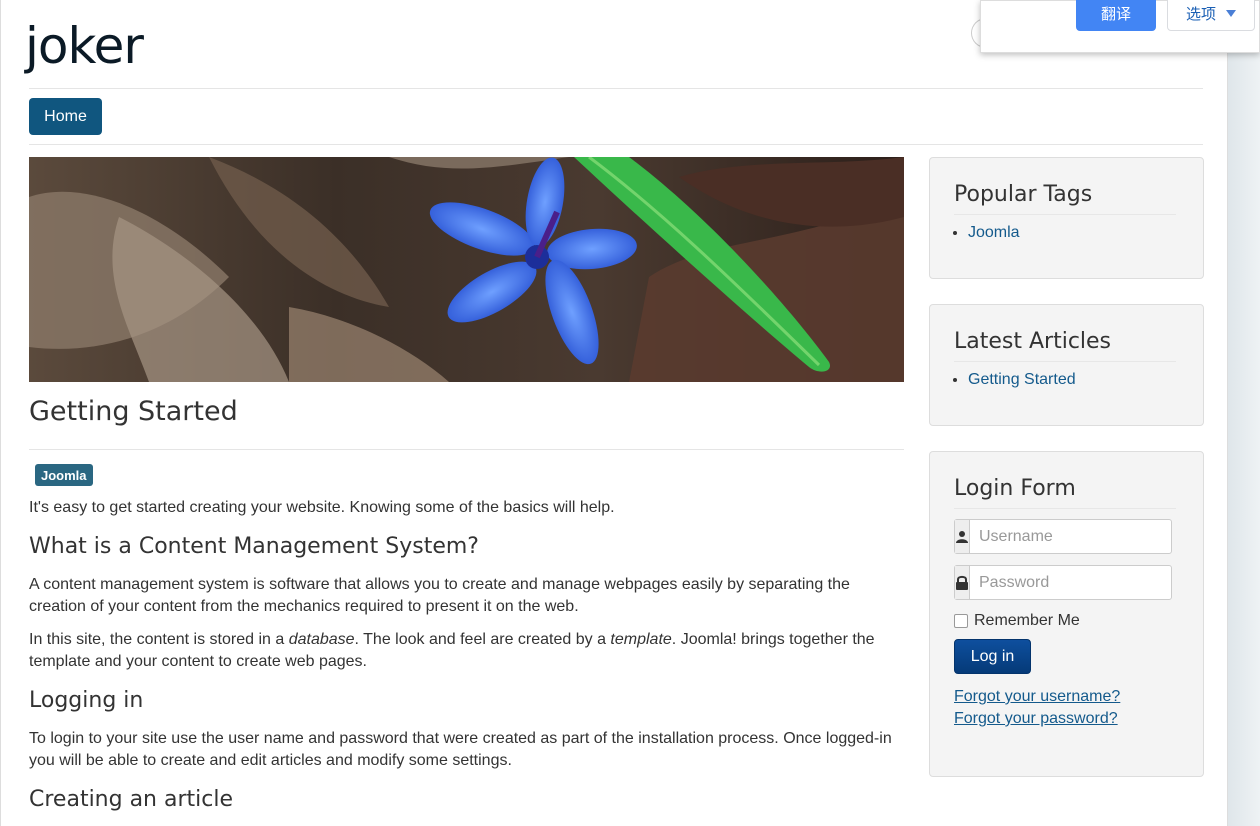 The height and width of the screenshot is (826, 1260). Describe the element at coordinates (1065, 344) in the screenshot. I see `module-title: Latest Articles` at that location.